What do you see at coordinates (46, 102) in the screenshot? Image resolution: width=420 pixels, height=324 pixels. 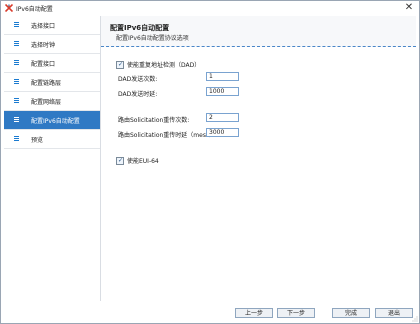 I see `sidebar-item-label: 配置网络层` at bounding box center [46, 102].